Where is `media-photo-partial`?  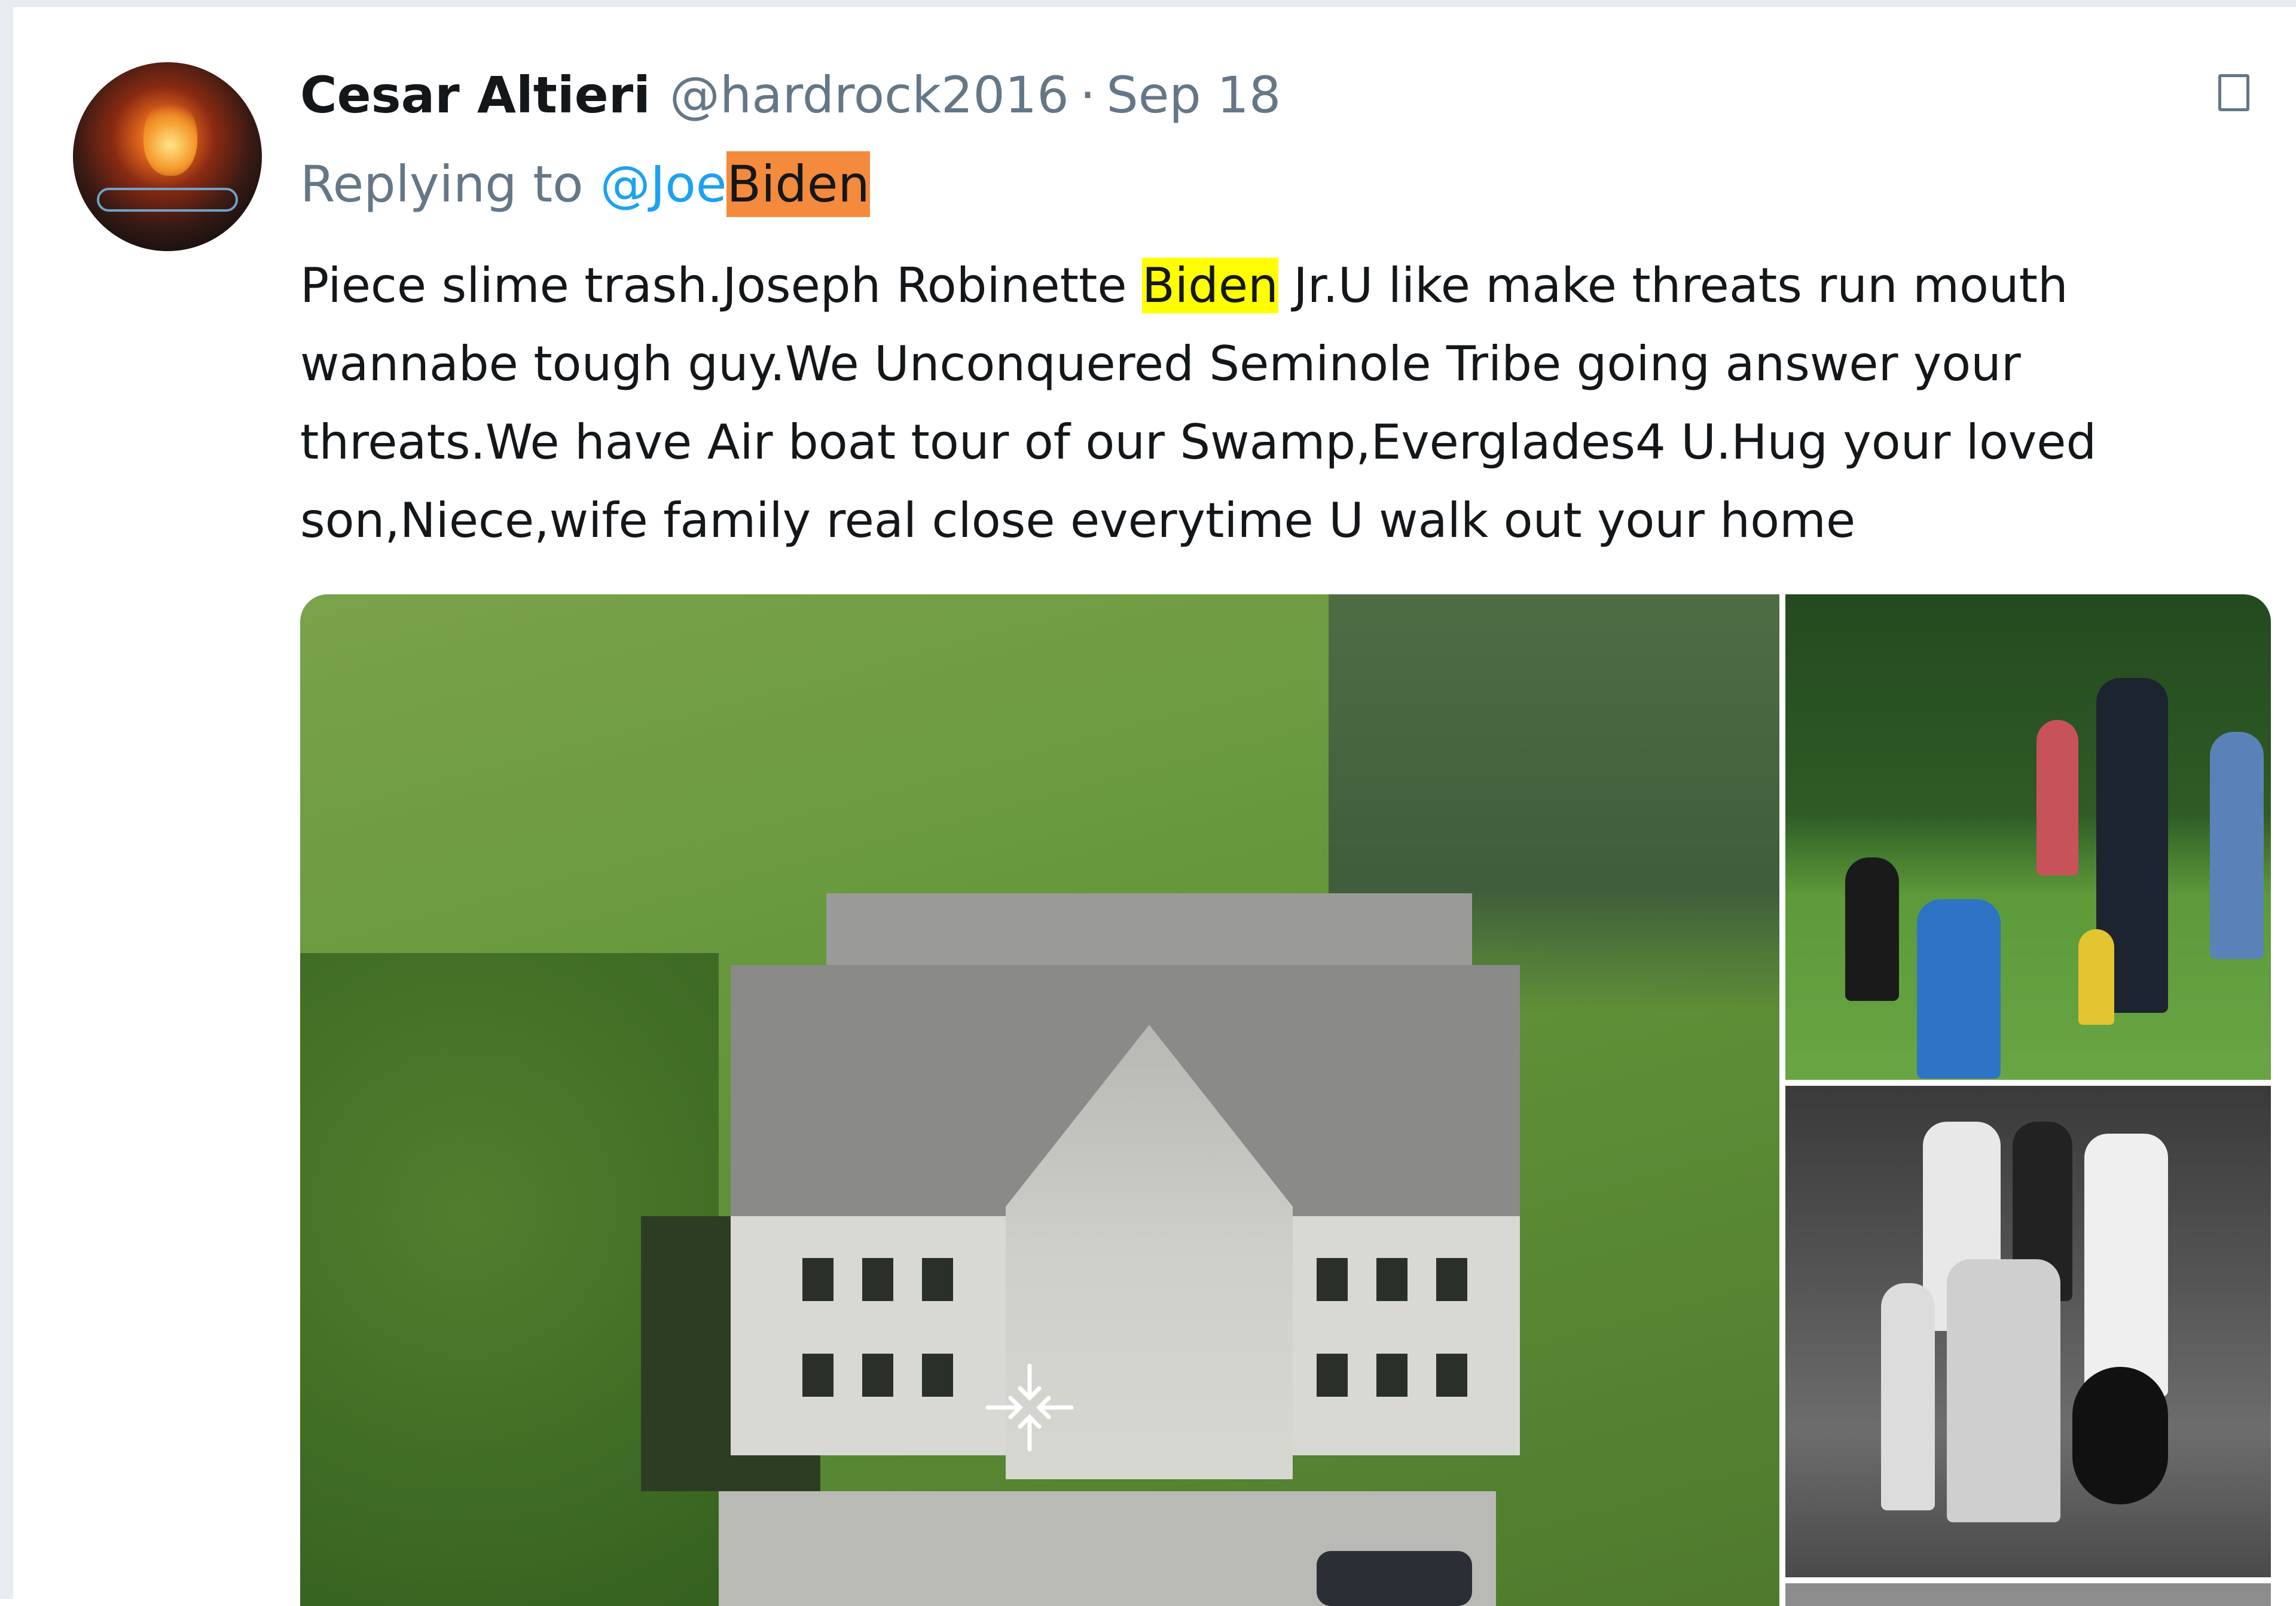 media-photo-partial is located at coordinates (2028, 1595).